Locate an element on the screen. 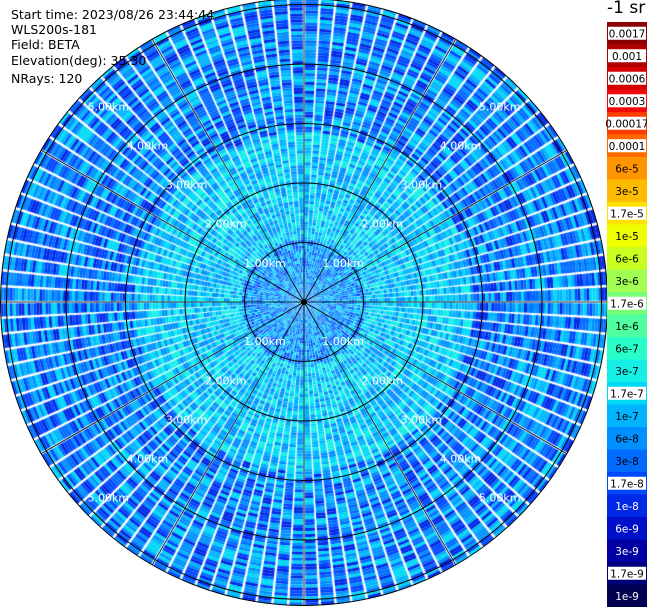 Image resolution: width=647 pixels, height=607 pixels. colorbar-tick-label: 0.0006 is located at coordinates (627, 79).